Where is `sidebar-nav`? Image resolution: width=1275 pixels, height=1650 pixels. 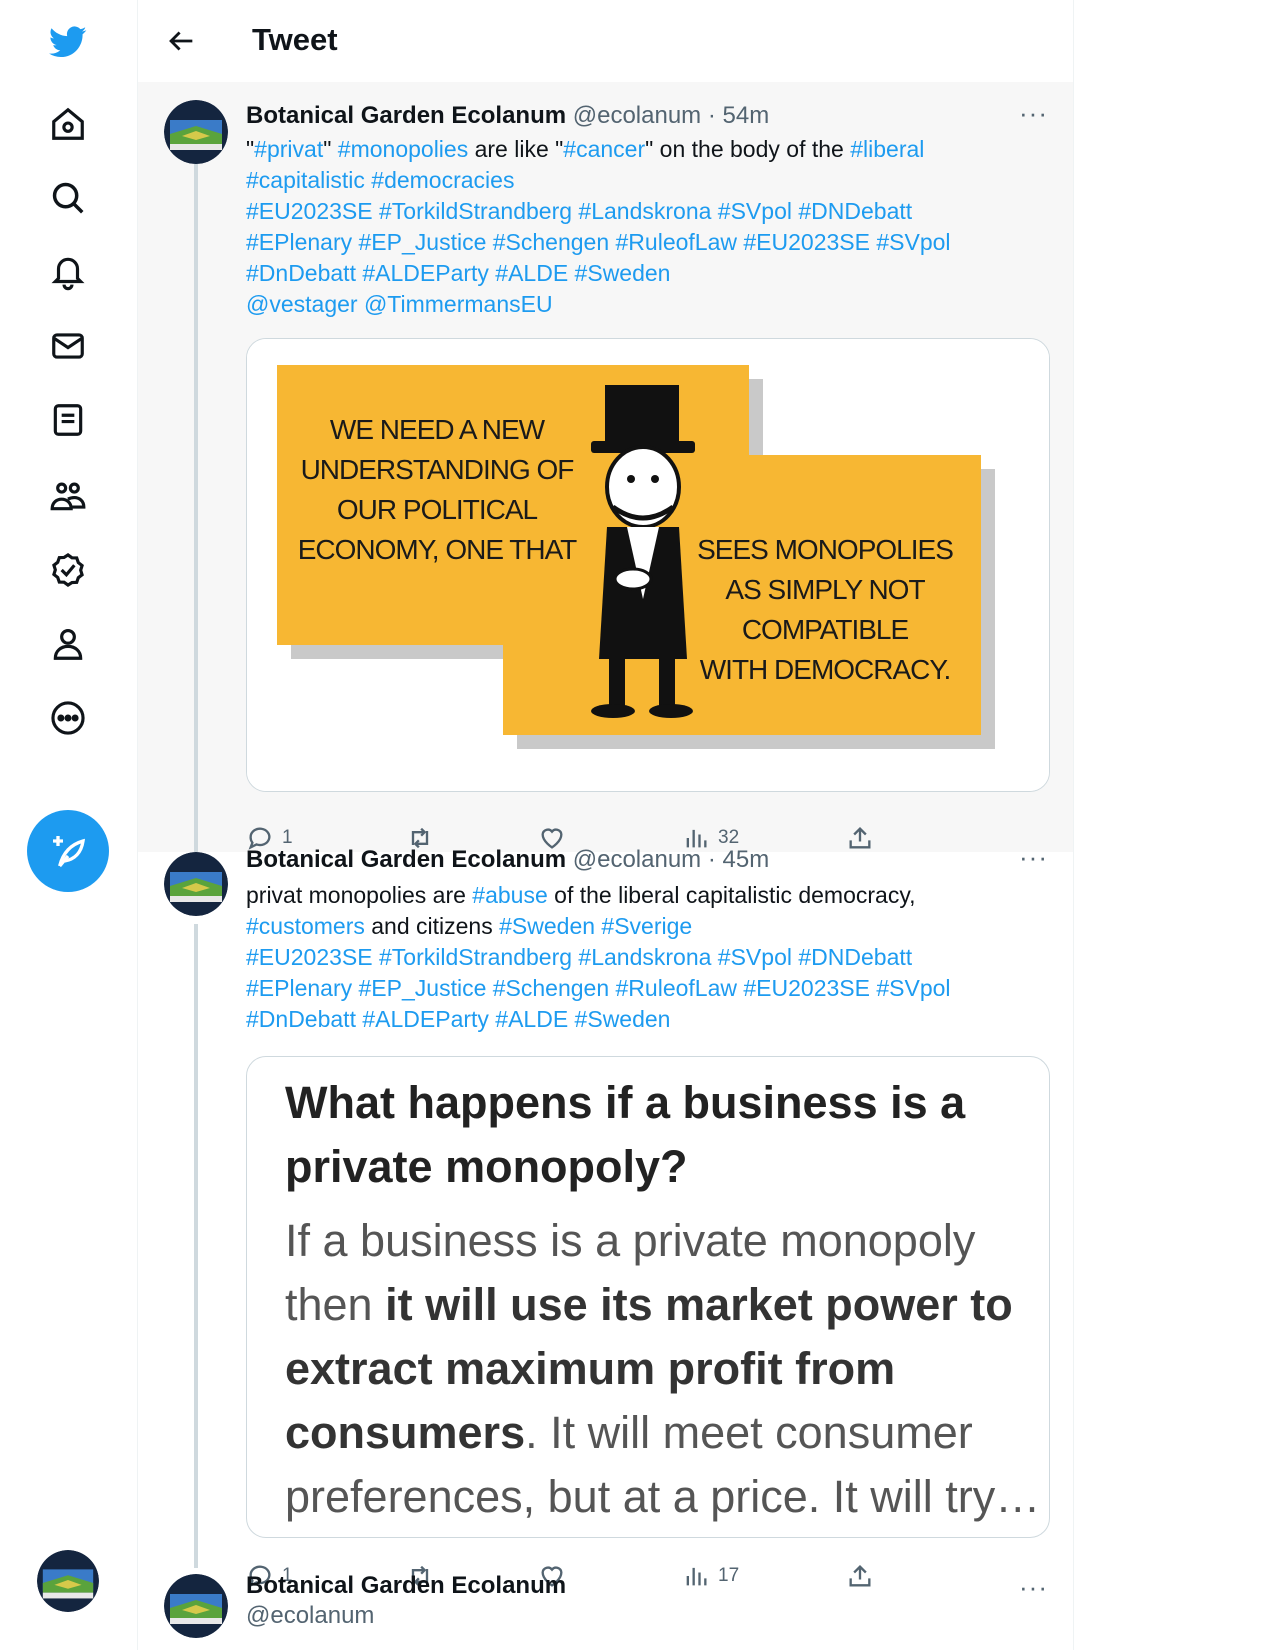
sidebar-nav is located at coordinates (69, 825).